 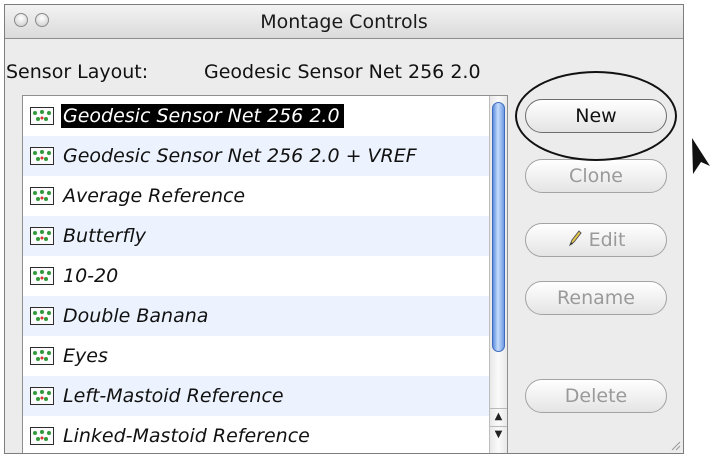 I want to click on window-title: Montage Controls, so click(x=344, y=22).